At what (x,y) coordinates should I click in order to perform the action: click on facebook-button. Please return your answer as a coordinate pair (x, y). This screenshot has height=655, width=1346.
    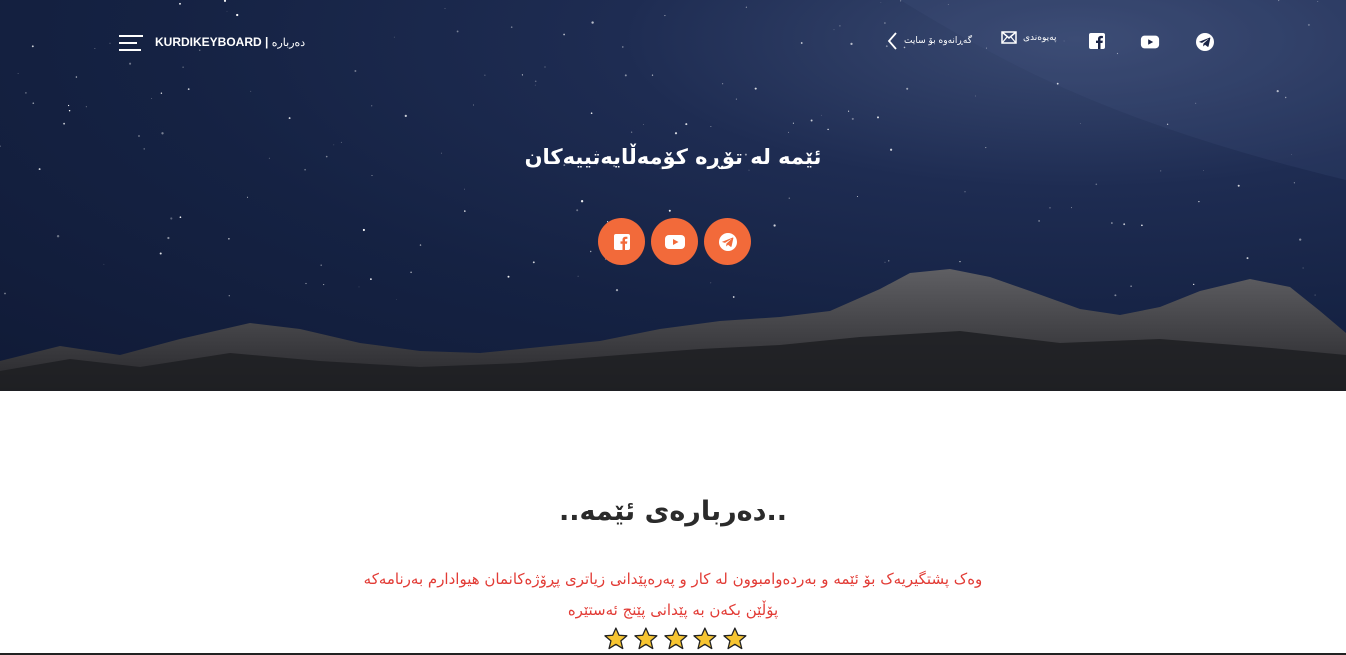
    Looking at the image, I should click on (621, 241).